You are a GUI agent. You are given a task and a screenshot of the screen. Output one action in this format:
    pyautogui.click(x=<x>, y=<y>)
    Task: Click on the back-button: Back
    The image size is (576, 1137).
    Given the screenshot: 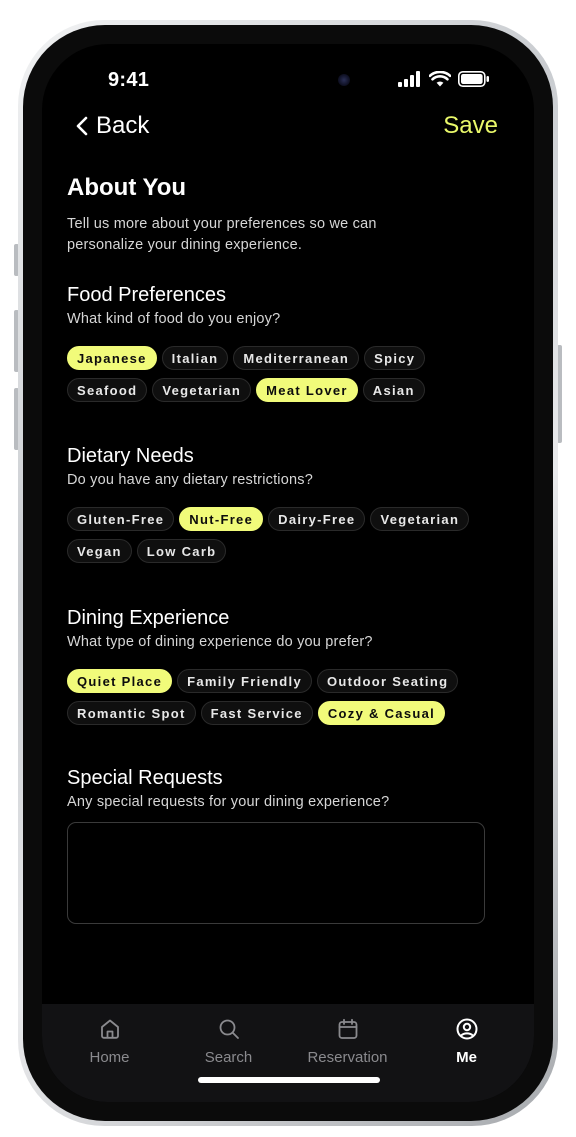 What is the action you would take?
    pyautogui.click(x=112, y=126)
    